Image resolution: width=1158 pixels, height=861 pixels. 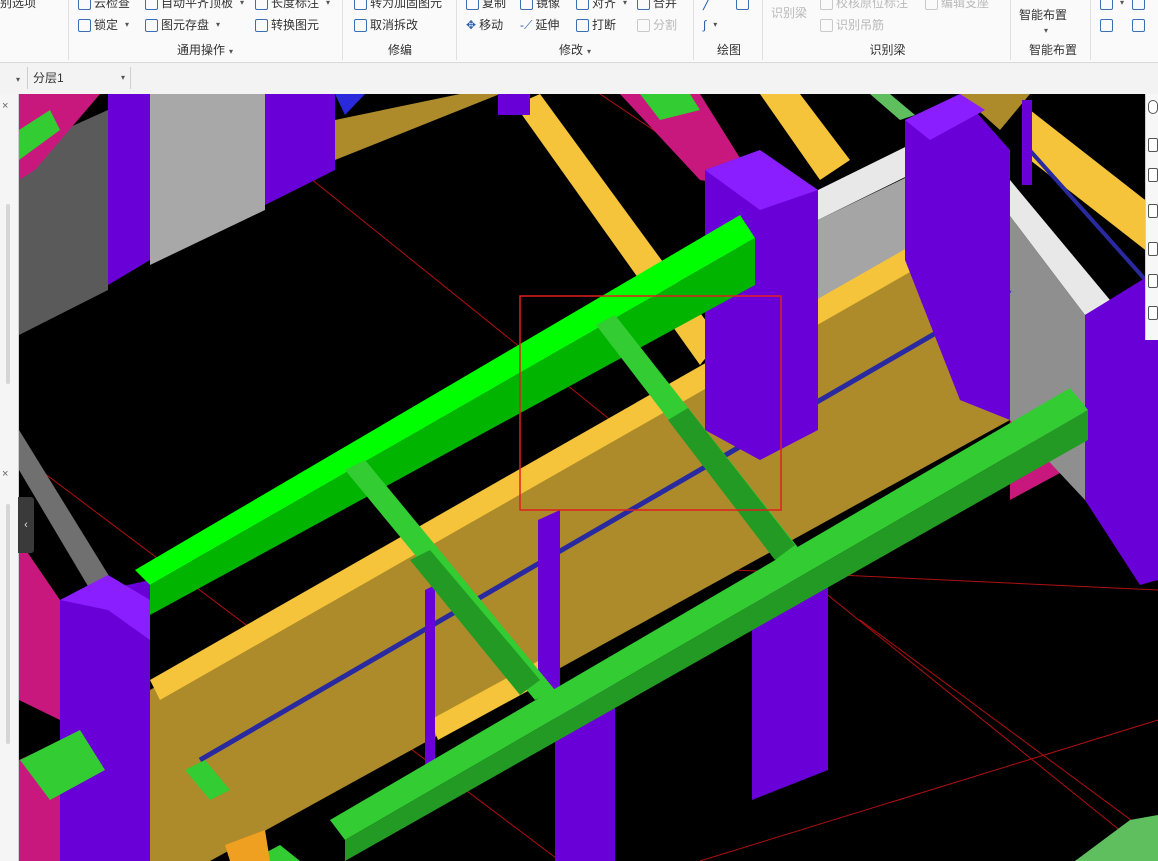 I want to click on level-icon, so click(x=151, y=5).